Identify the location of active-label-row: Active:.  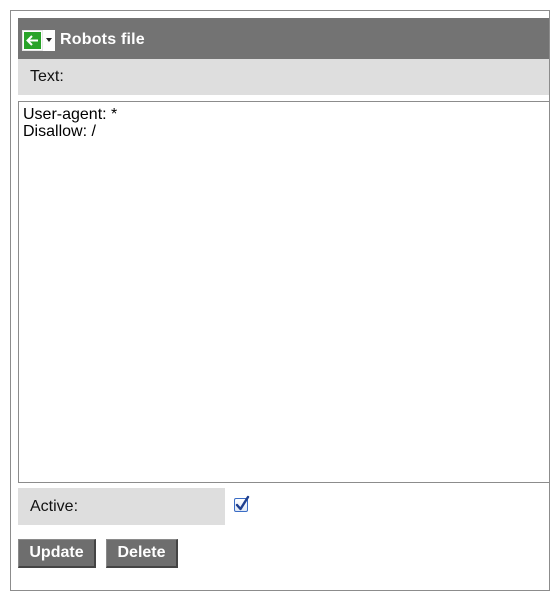
(121, 506).